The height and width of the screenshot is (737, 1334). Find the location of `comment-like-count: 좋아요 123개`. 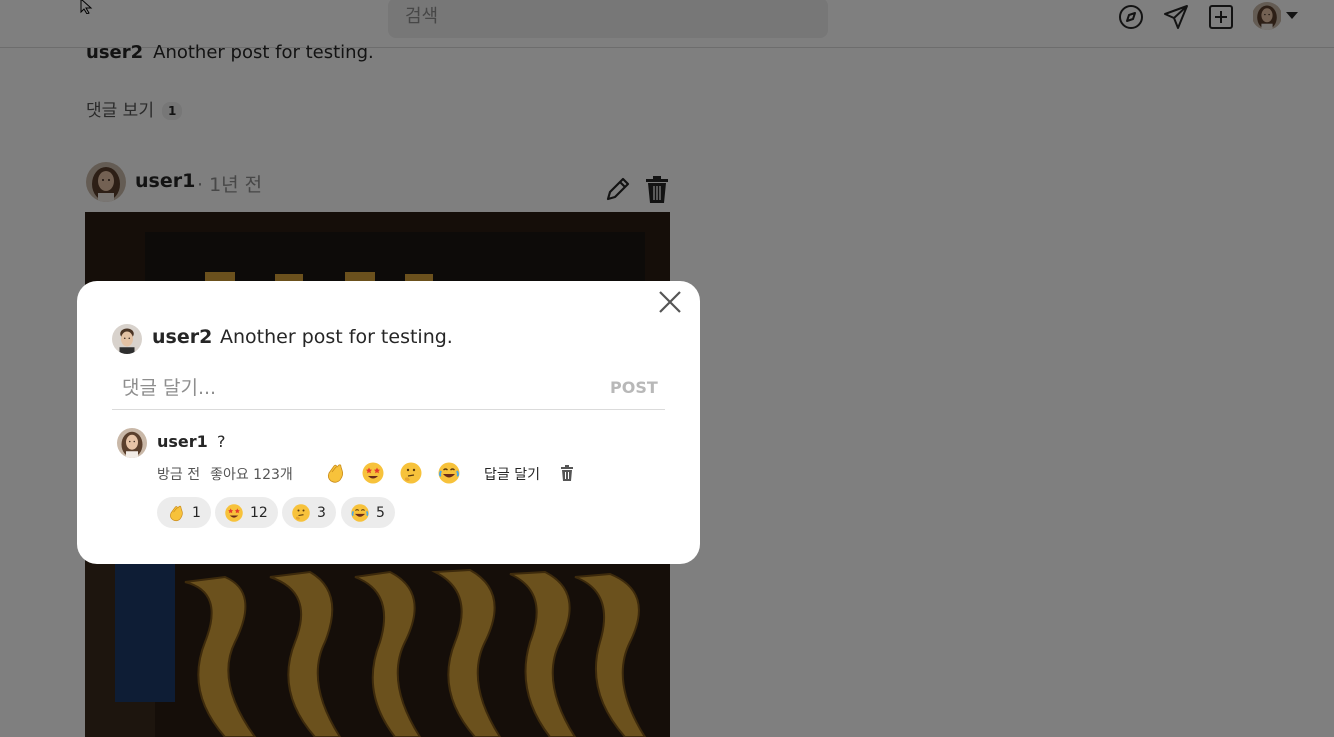

comment-like-count: 좋아요 123개 is located at coordinates (251, 475).